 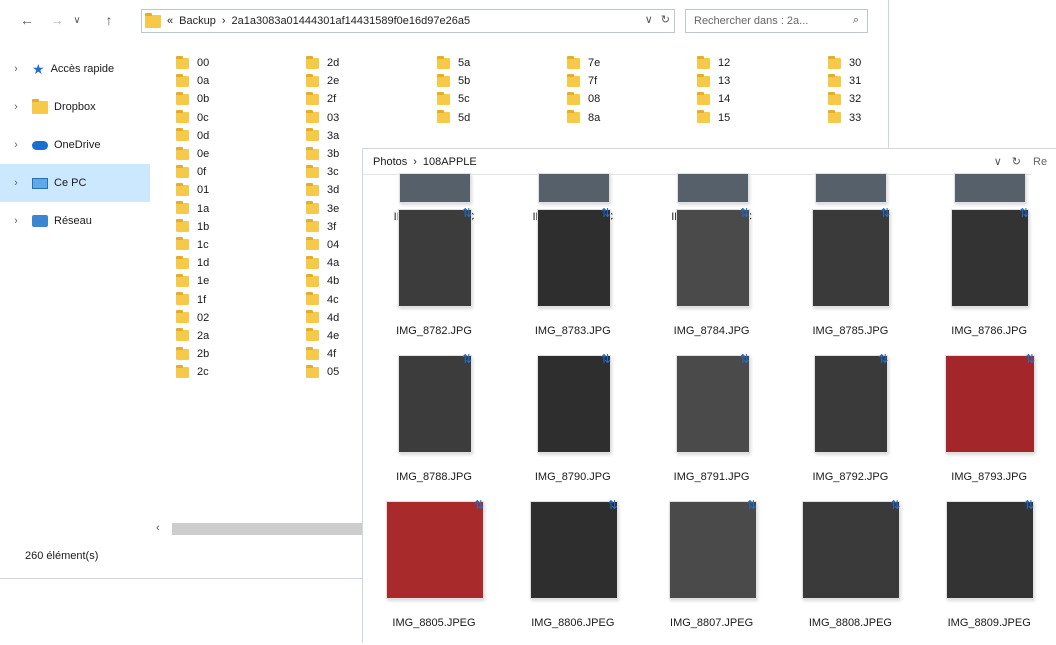 I want to click on folder-item: 04, so click(x=322, y=245).